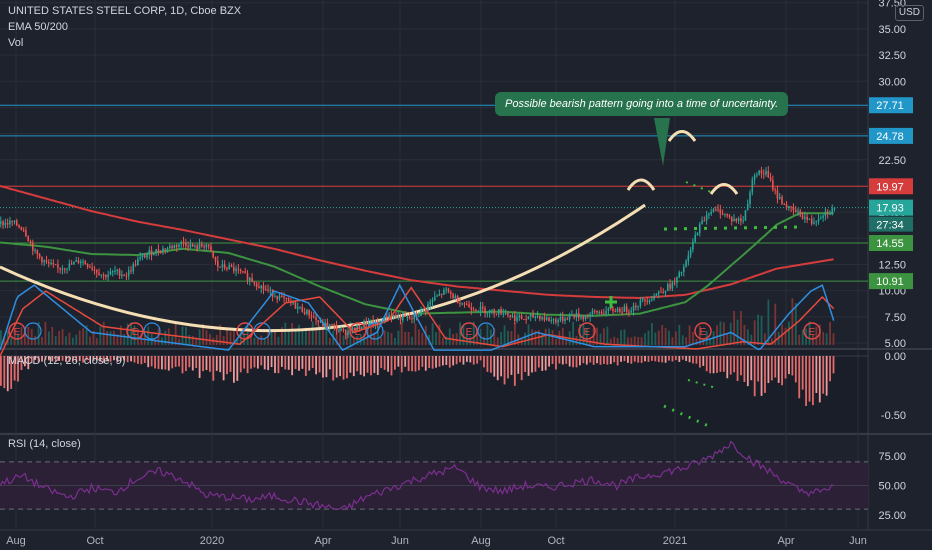  What do you see at coordinates (94, 541) in the screenshot?
I see `x-tick-label: Oct` at bounding box center [94, 541].